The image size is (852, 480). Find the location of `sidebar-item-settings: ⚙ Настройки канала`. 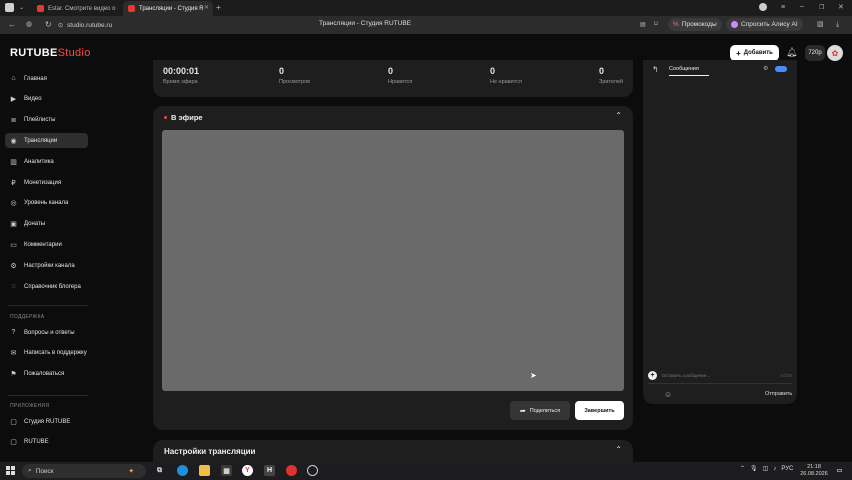

sidebar-item-settings: ⚙ Настройки канала is located at coordinates (46, 265).